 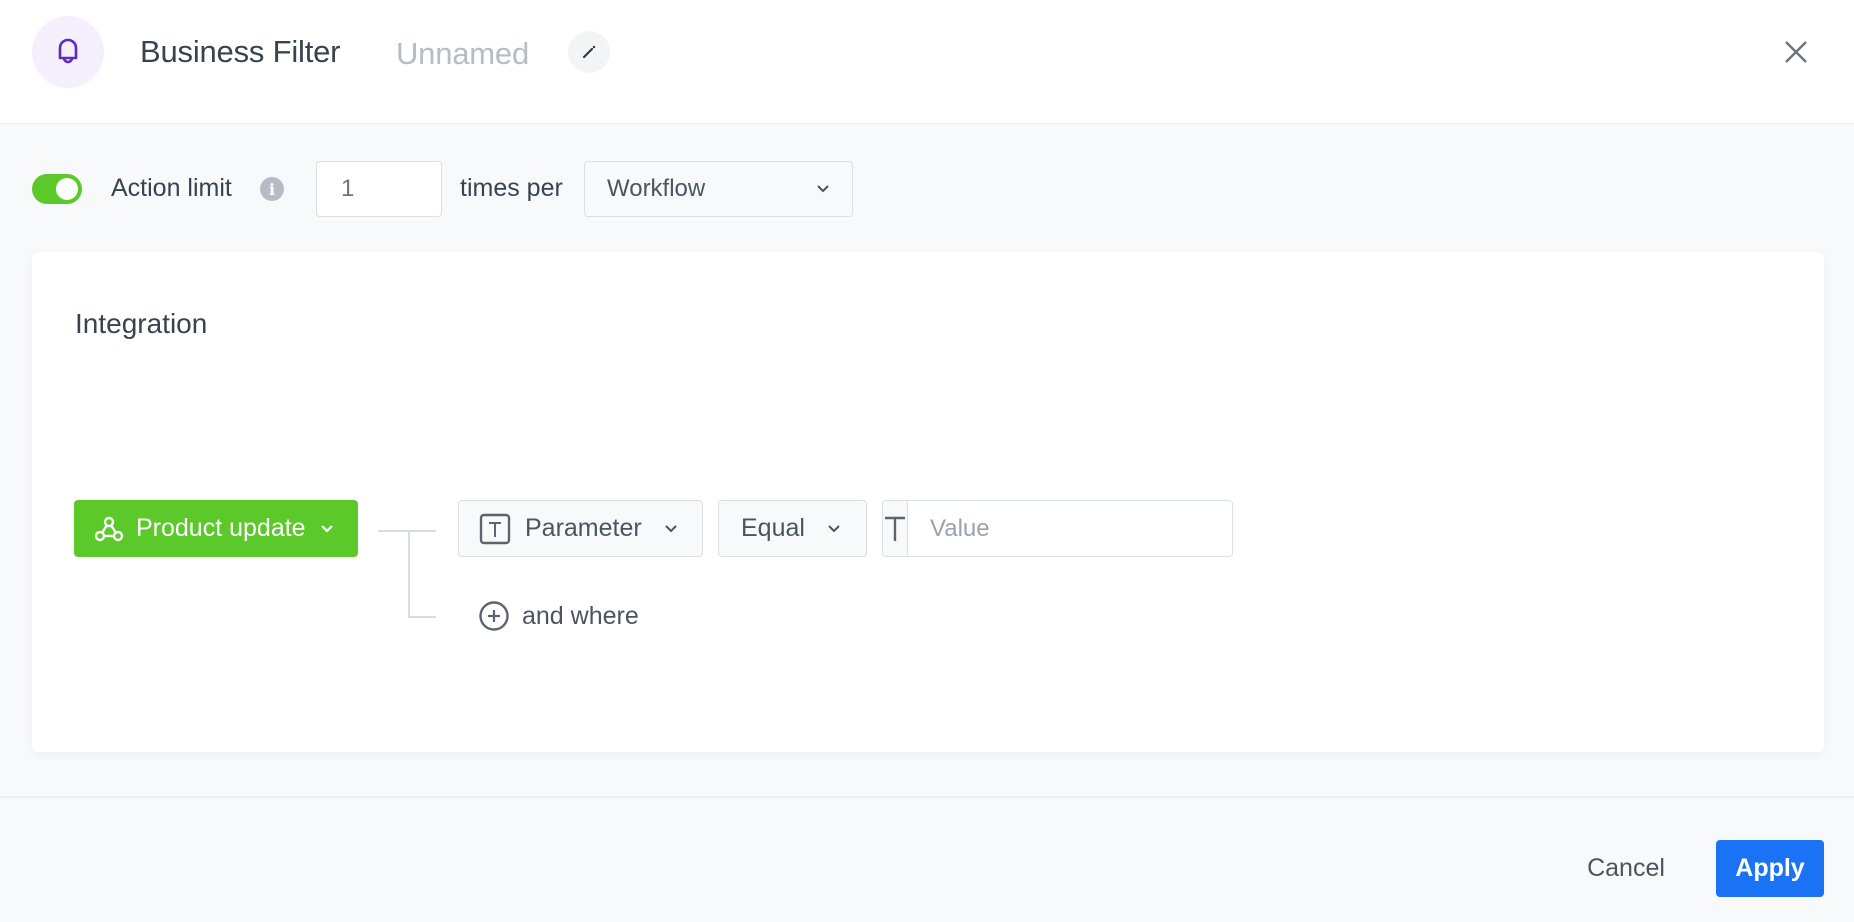 I want to click on edit-name-button, so click(x=589, y=52).